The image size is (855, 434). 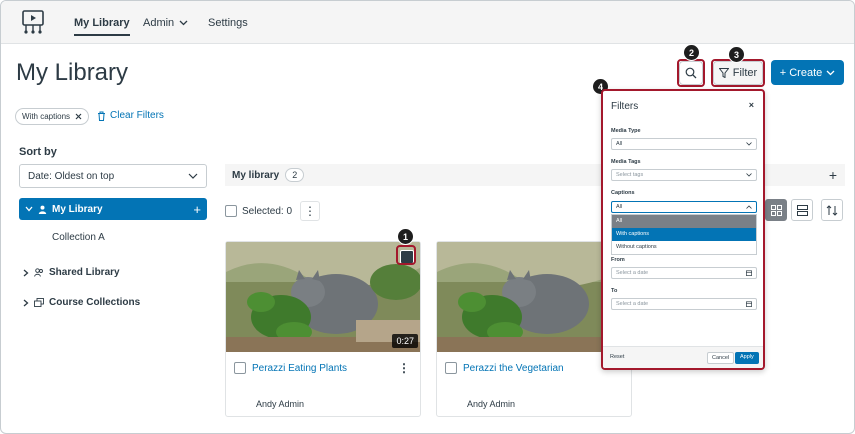 What do you see at coordinates (78, 116) in the screenshot?
I see `close-icon` at bounding box center [78, 116].